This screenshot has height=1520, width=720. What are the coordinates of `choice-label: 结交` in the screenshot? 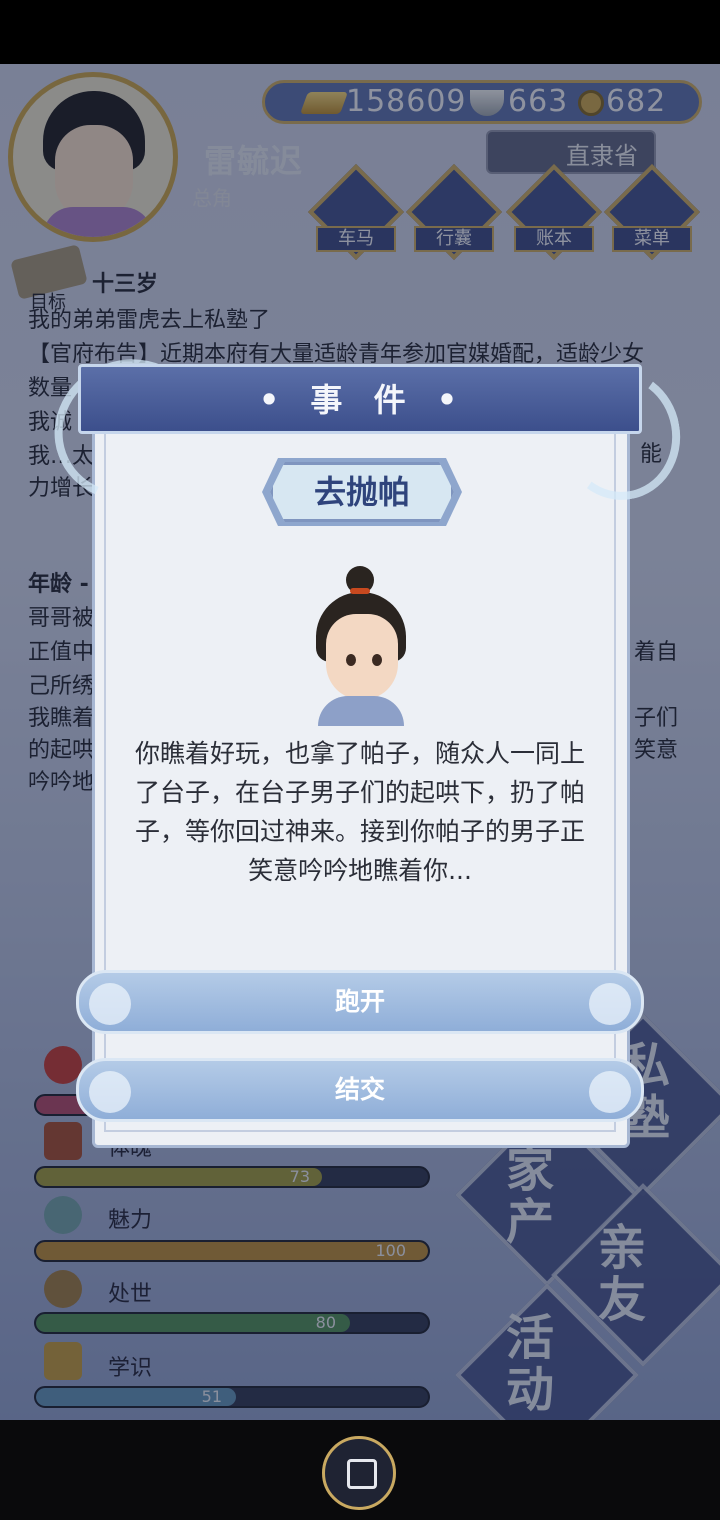 It's located at (359, 1089).